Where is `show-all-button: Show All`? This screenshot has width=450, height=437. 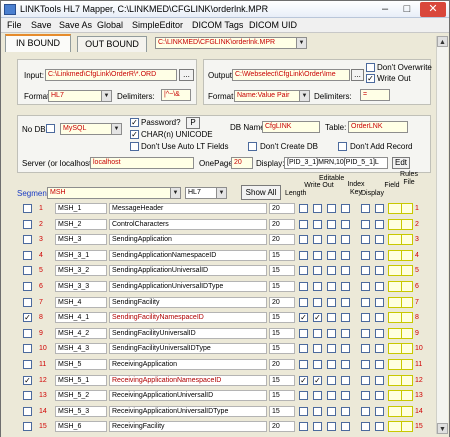
show-all-button: Show All is located at coordinates (261, 192).